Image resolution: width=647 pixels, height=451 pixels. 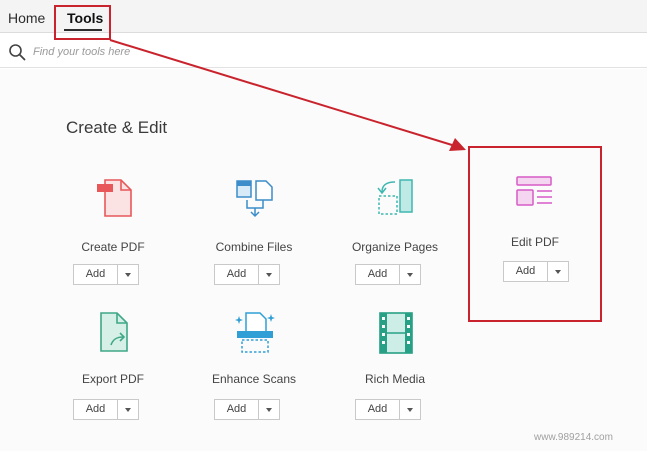 I want to click on tool-label: Rich Media, so click(x=395, y=379).